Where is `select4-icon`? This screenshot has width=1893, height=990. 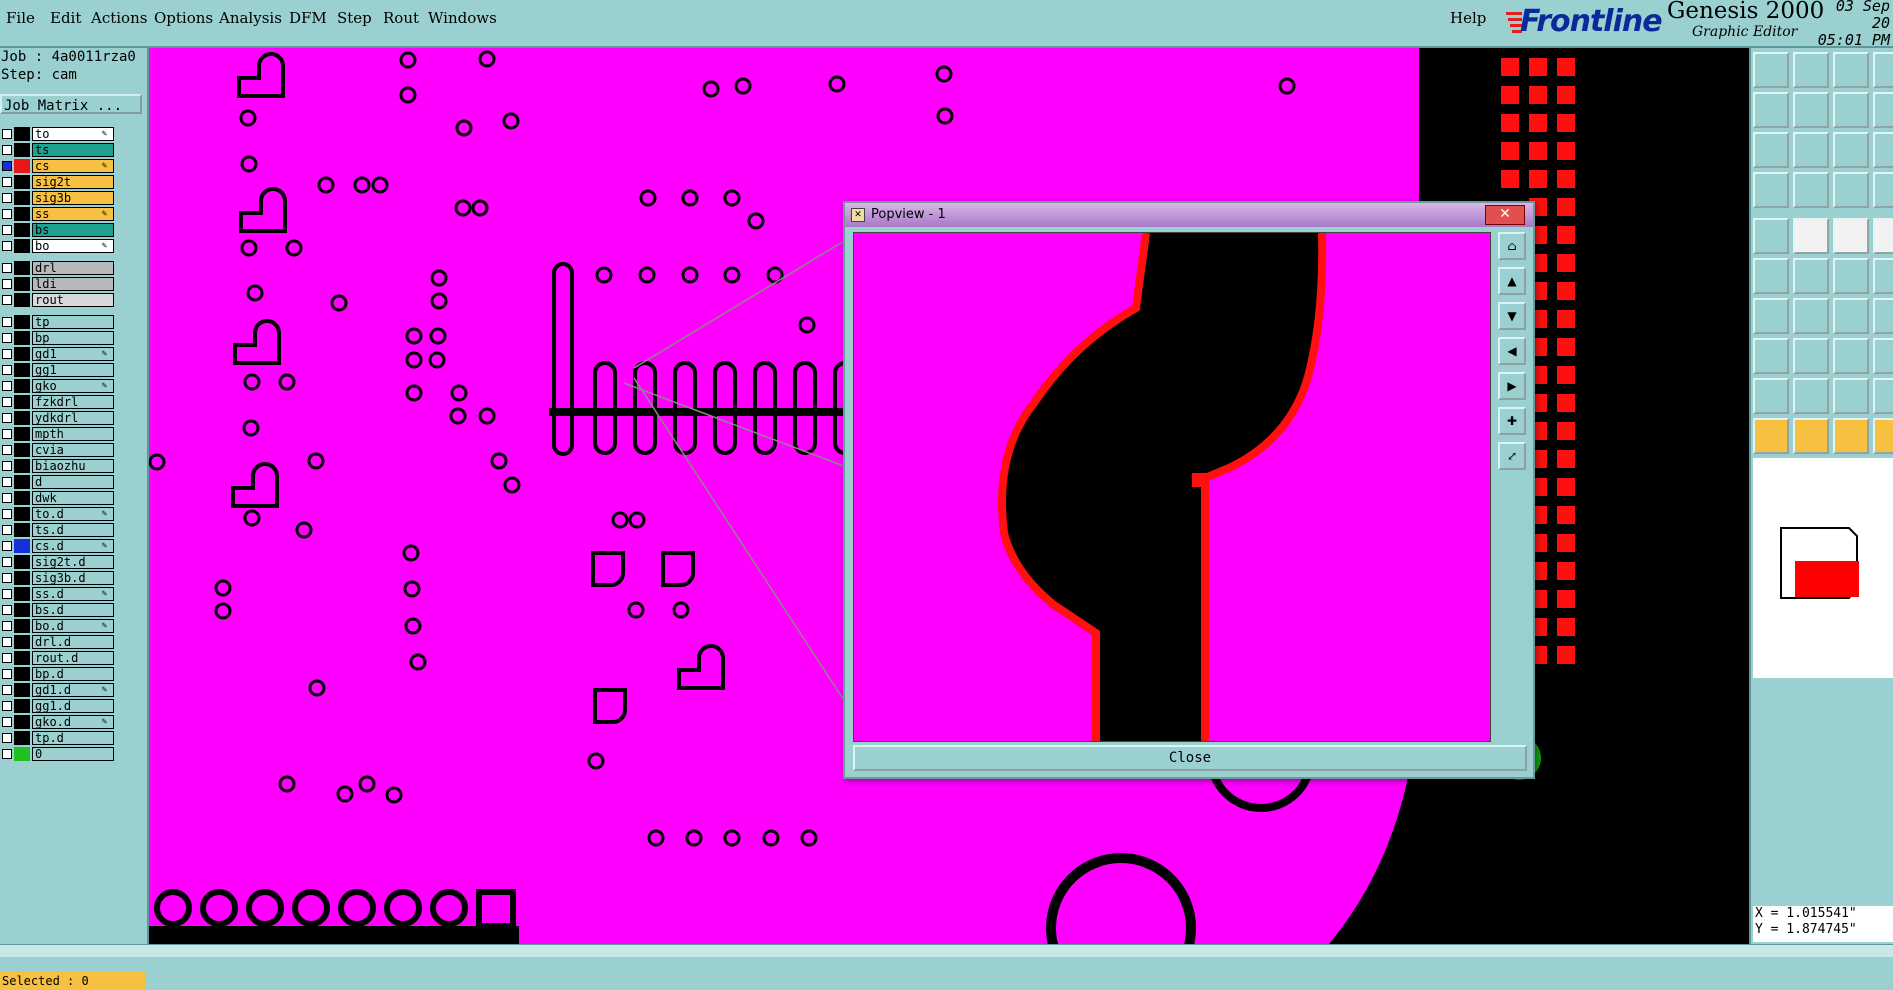 select4-icon is located at coordinates (1883, 436).